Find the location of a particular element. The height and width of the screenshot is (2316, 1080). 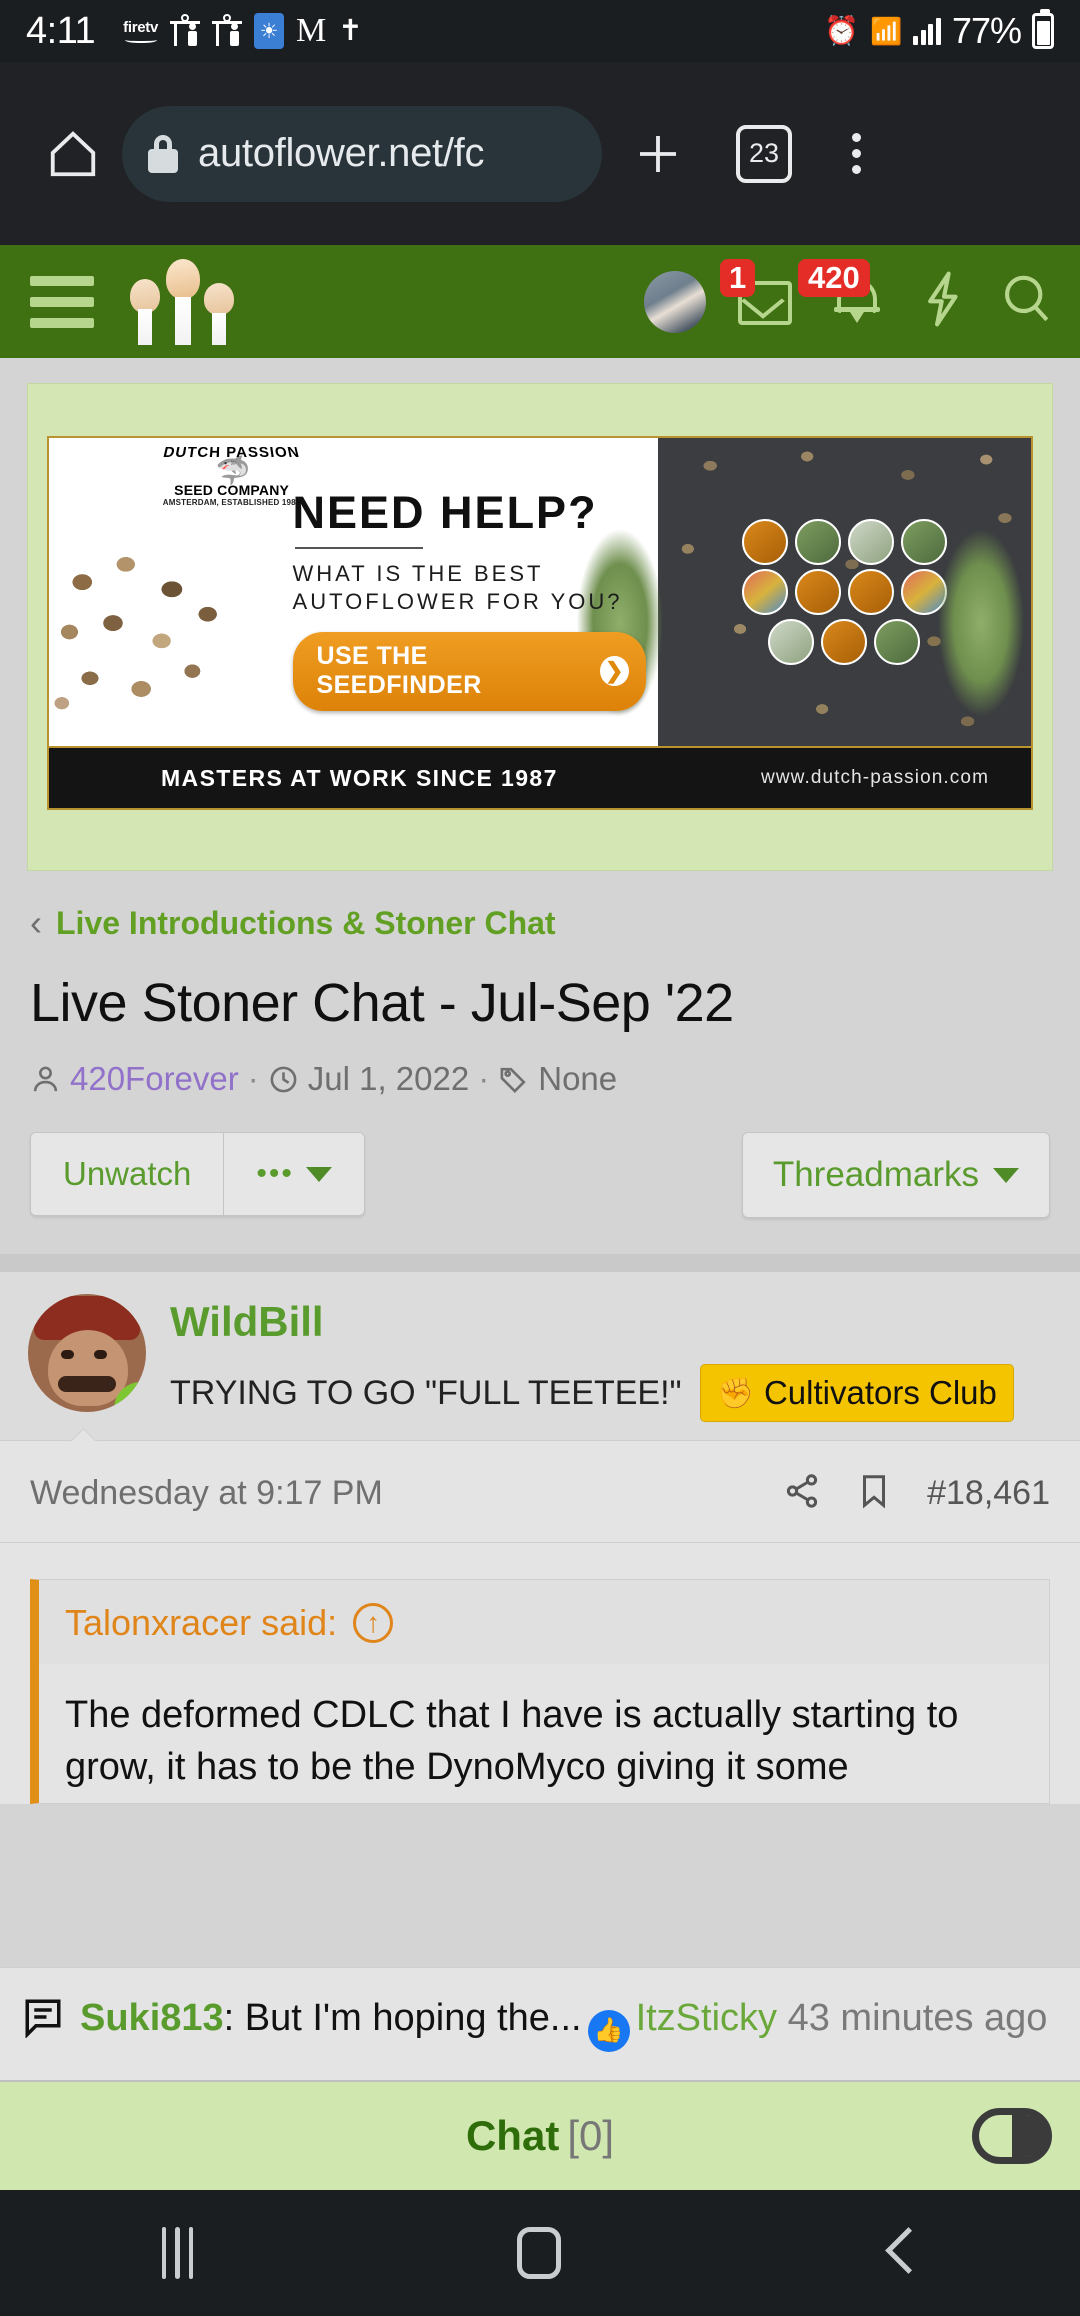

chat-user: Suki813 is located at coordinates (152, 2018).